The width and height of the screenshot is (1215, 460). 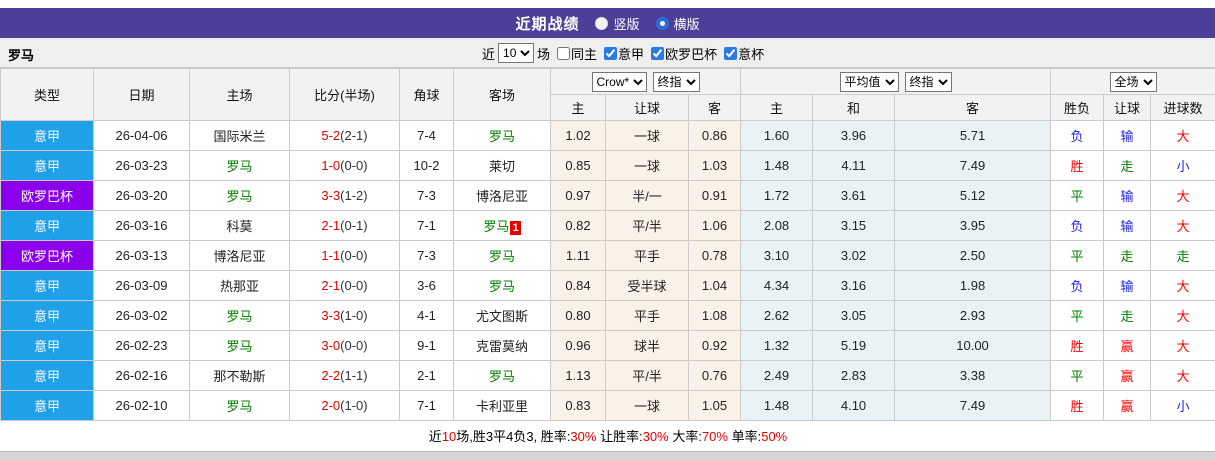 I want to click on euro-away-odds: 2.93, so click(x=973, y=315).